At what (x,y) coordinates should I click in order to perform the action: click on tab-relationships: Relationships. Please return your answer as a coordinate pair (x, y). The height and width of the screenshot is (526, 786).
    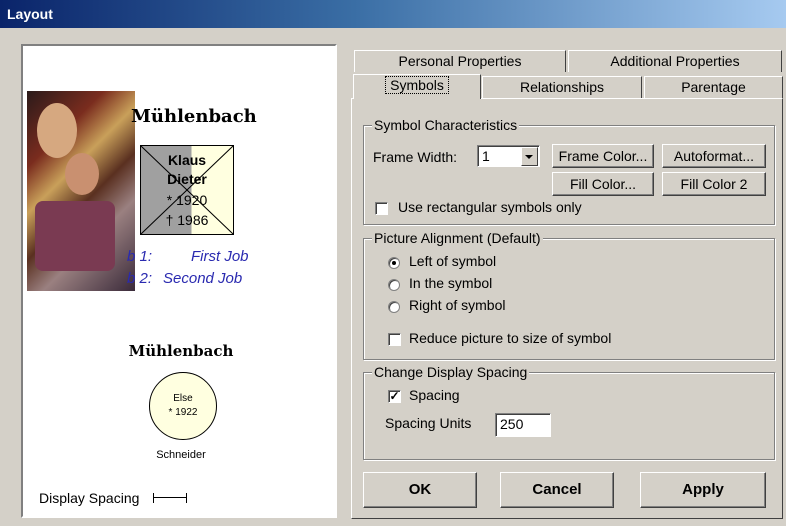
    Looking at the image, I should click on (562, 87).